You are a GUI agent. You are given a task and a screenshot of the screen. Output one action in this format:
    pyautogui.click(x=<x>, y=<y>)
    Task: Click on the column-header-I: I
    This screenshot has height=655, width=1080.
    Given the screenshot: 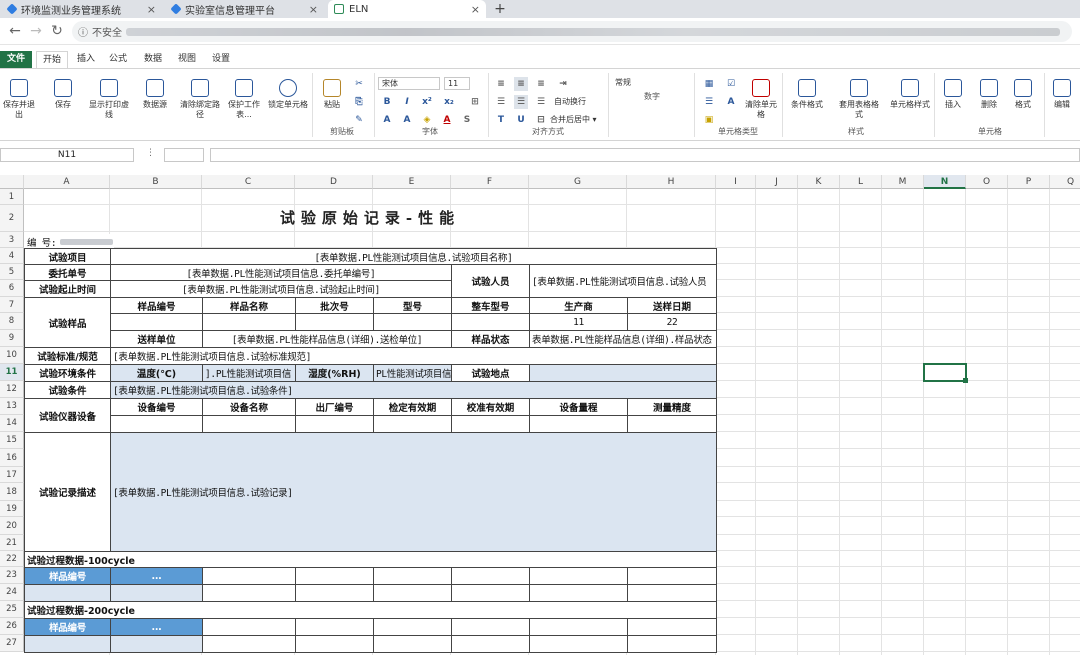 What is the action you would take?
    pyautogui.click(x=736, y=182)
    